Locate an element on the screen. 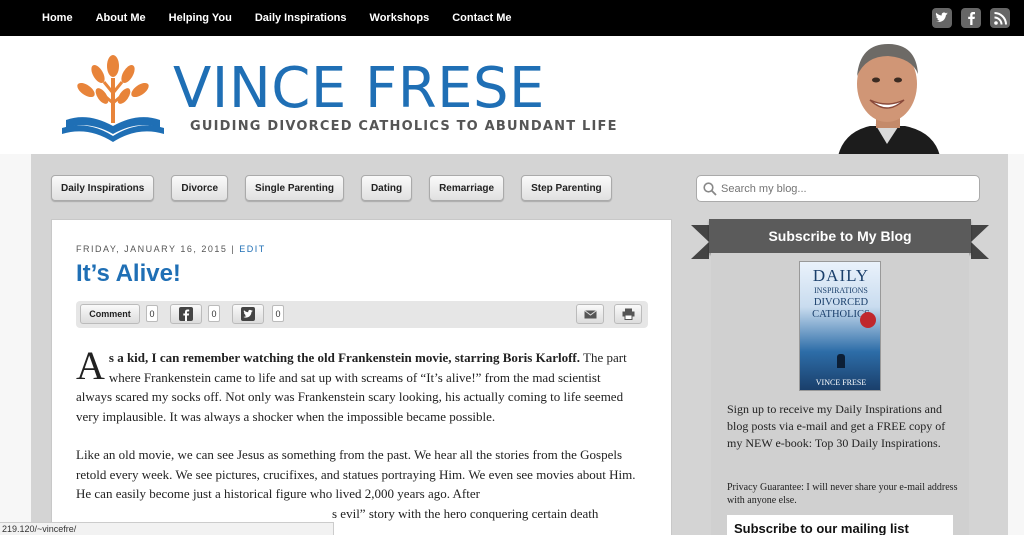 Image resolution: width=1024 pixels, height=535 pixels. email-share-button is located at coordinates (590, 314).